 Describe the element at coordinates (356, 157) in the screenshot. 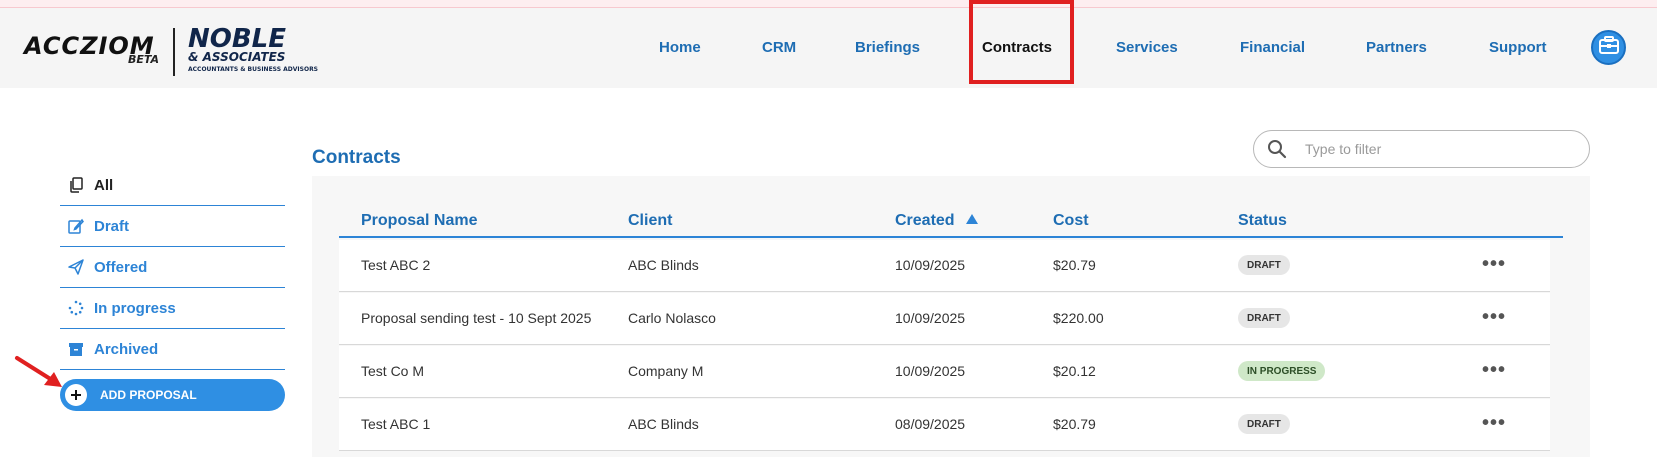

I see `page-title: Contracts` at that location.